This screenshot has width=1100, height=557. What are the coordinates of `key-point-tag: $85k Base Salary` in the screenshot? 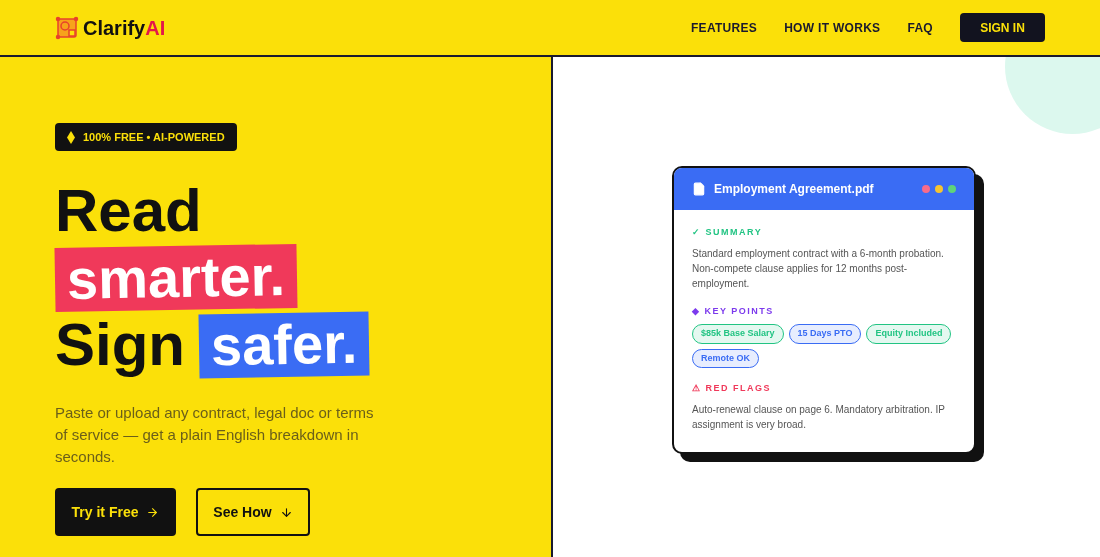 It's located at (738, 334).